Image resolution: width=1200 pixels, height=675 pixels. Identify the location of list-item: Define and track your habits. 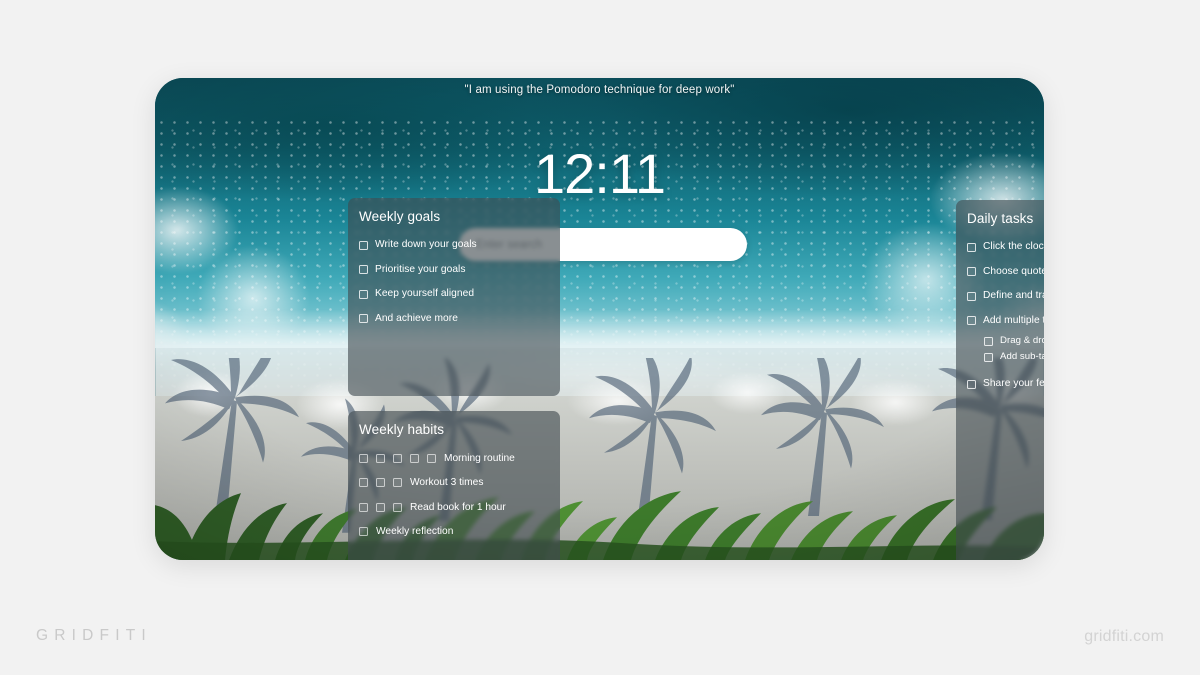
(1005, 296).